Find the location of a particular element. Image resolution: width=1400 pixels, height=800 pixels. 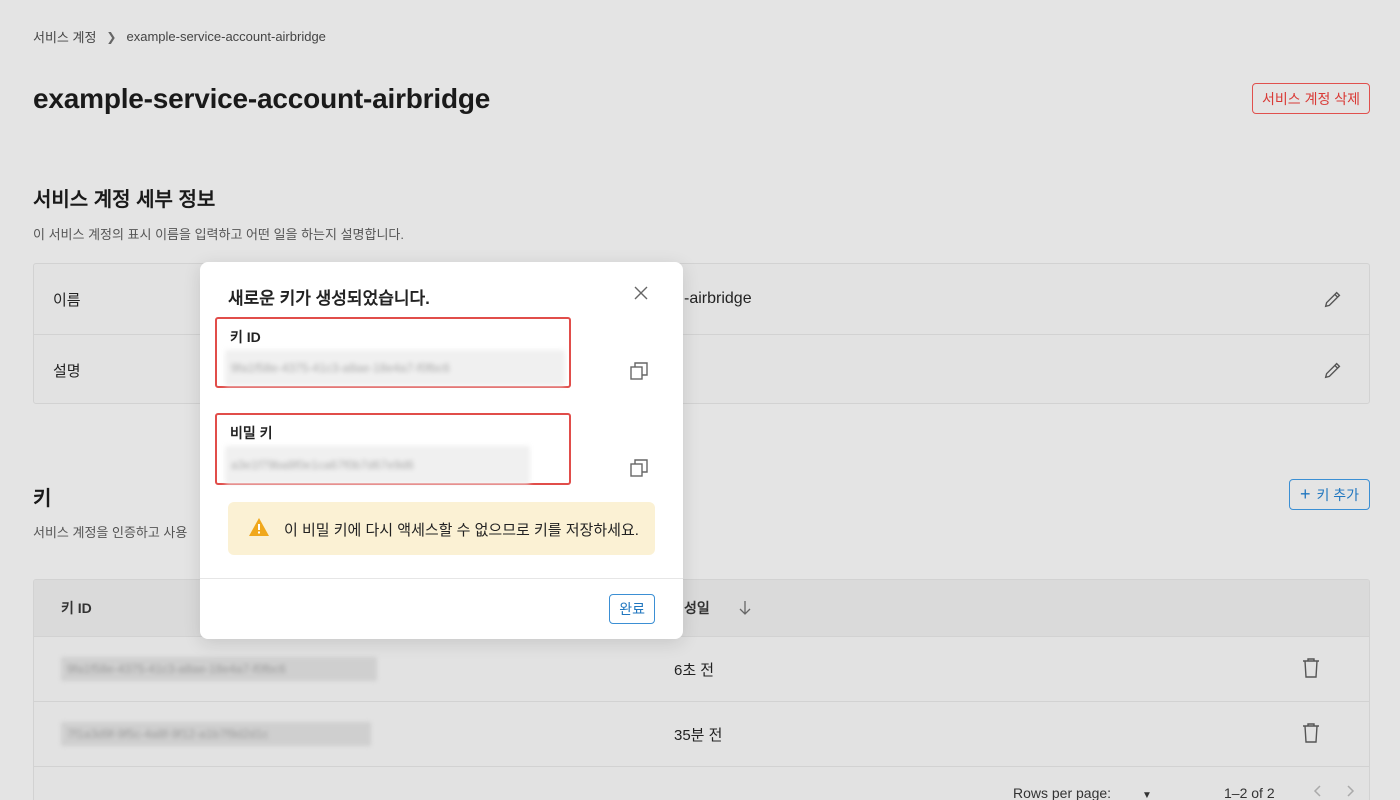

table-pagination: Rows per page: 10 ▼ 1–2 of 2 is located at coordinates (701, 783).